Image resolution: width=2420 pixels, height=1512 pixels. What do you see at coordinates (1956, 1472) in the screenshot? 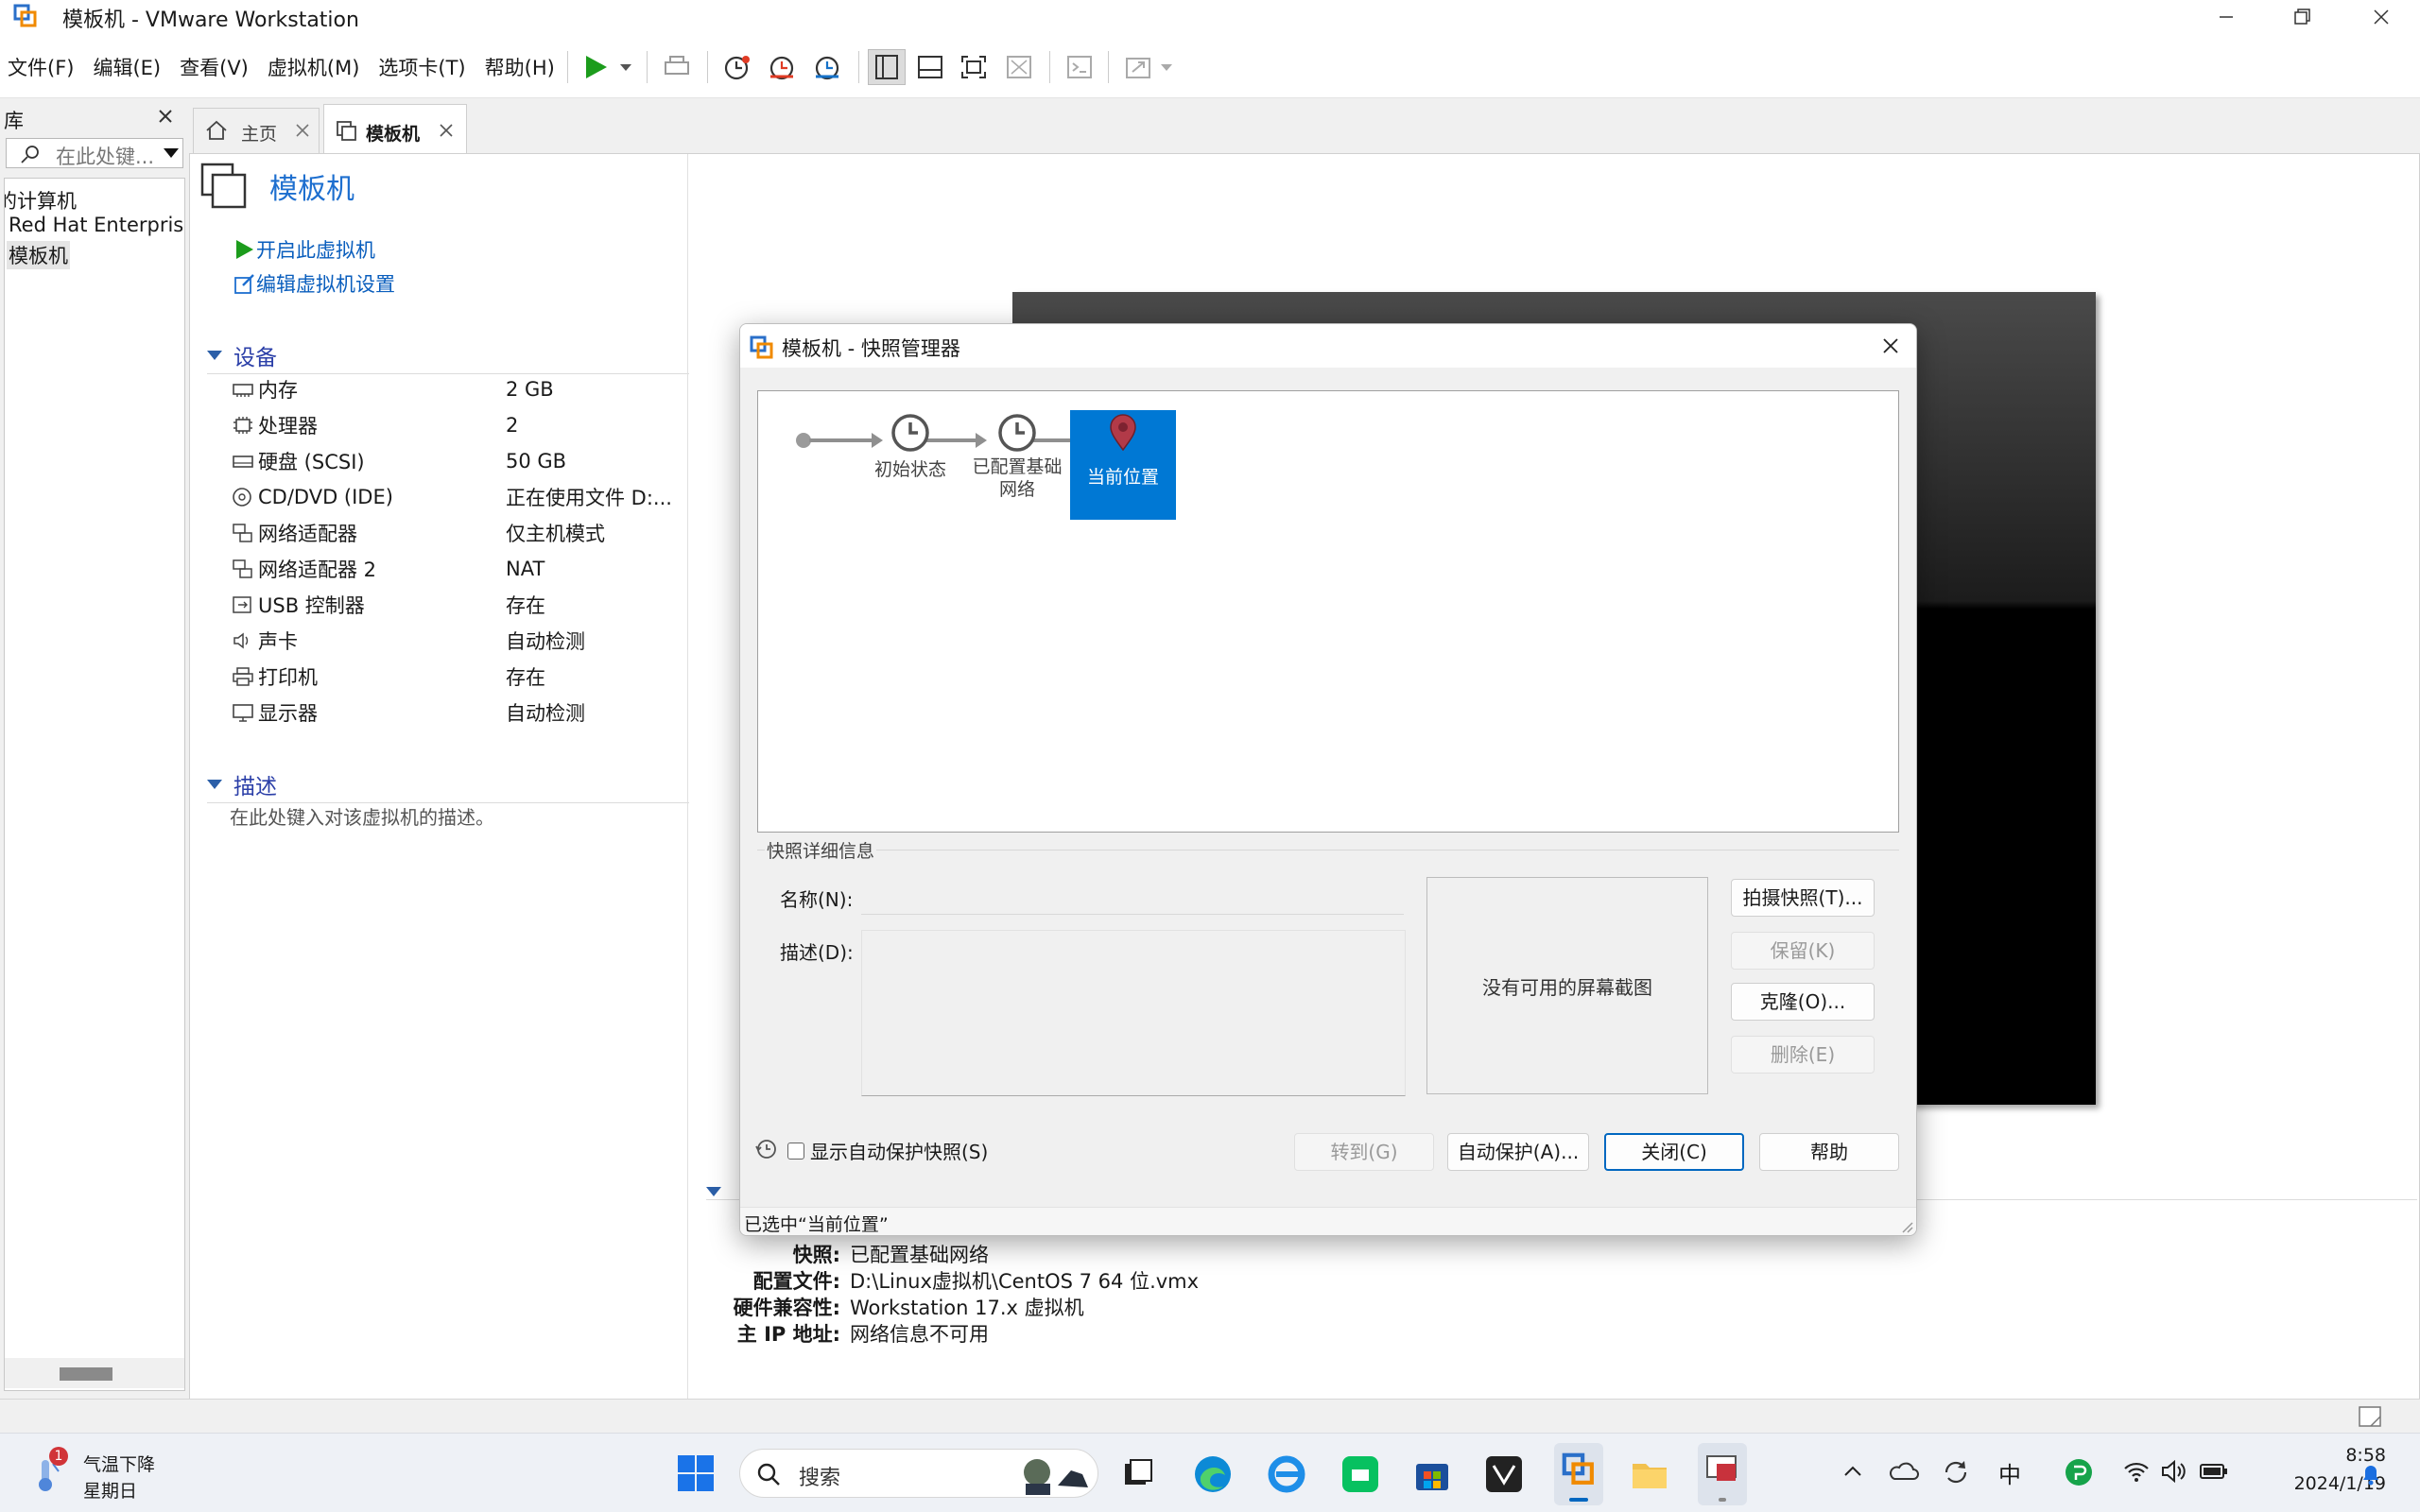
I see `sync-icon` at bounding box center [1956, 1472].